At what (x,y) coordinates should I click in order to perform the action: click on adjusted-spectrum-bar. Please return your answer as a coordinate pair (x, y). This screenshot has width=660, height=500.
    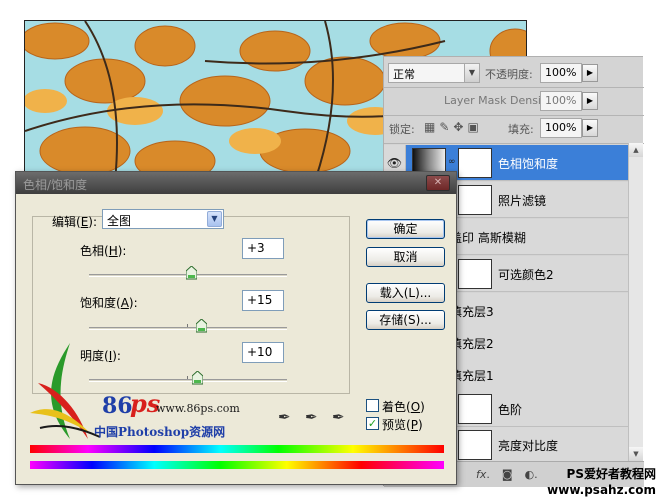
    Looking at the image, I should click on (237, 465).